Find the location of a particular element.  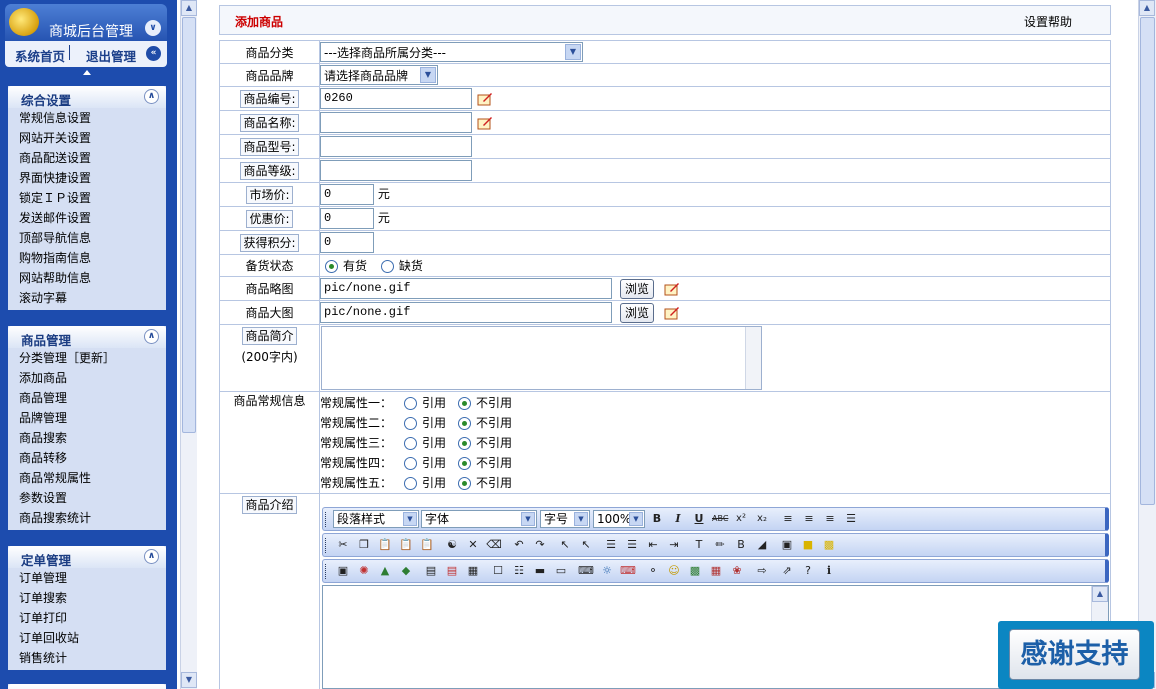

sidebar-item: 常规信息设置 is located at coordinates (87, 118).